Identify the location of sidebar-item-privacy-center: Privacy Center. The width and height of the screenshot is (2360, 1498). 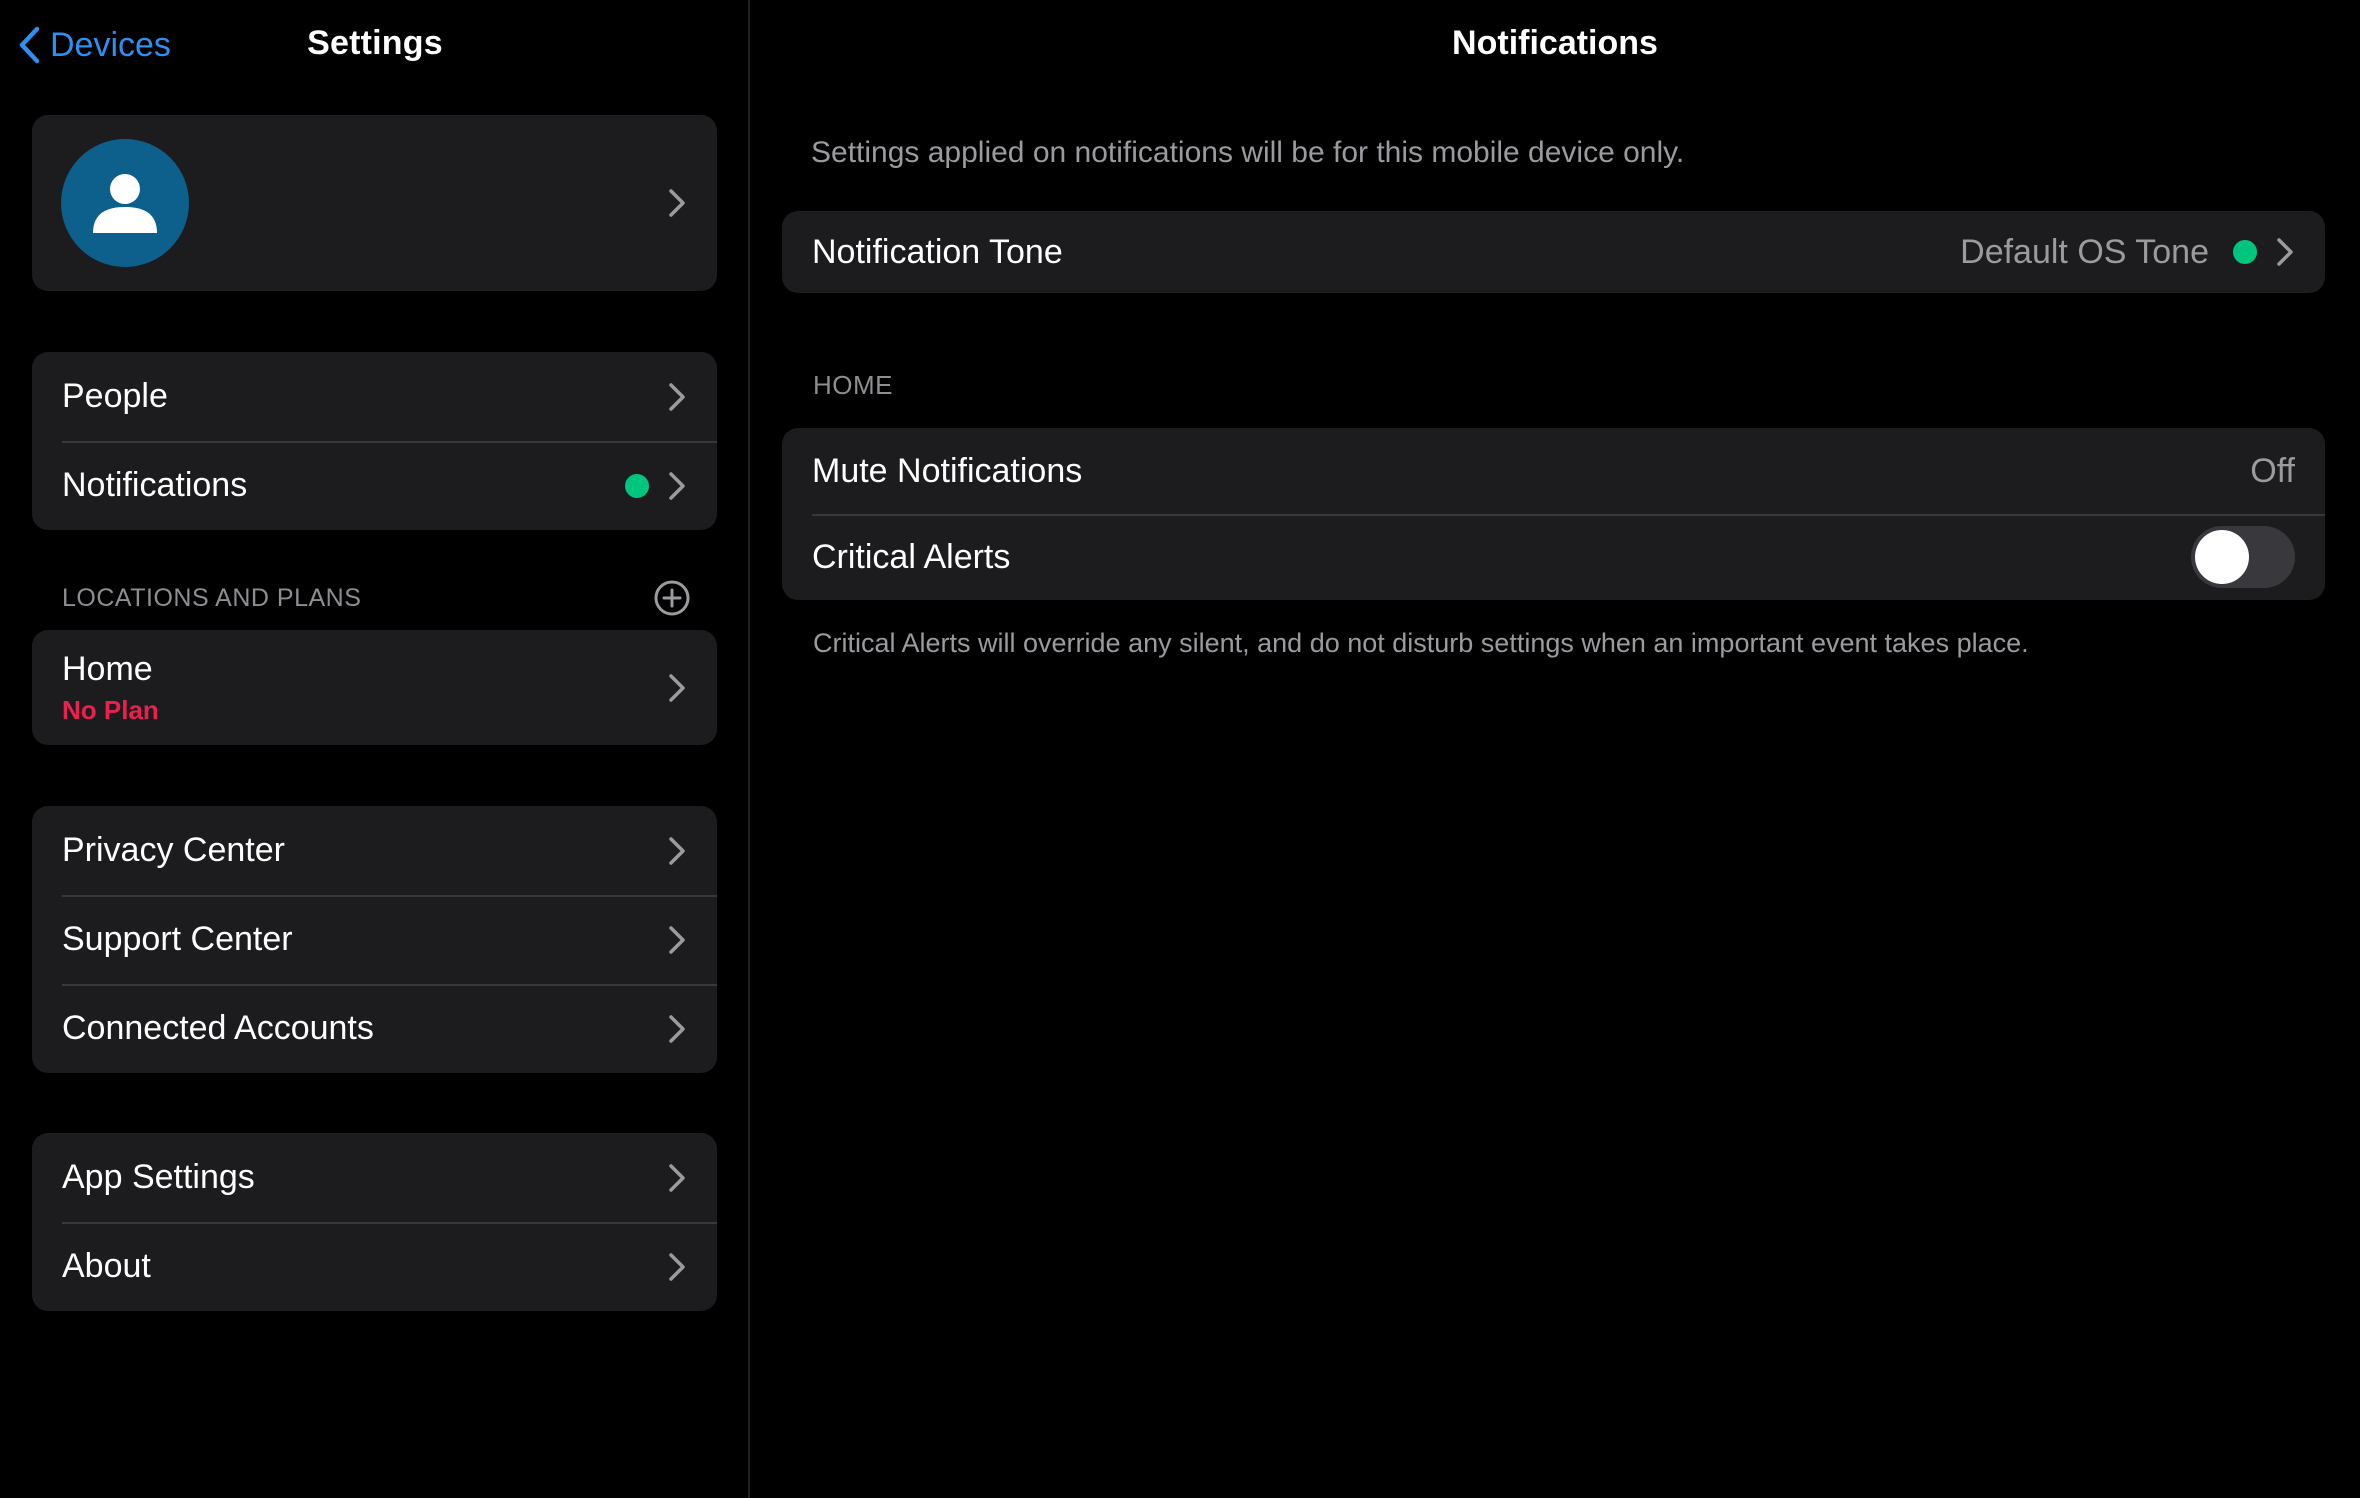
(374, 850).